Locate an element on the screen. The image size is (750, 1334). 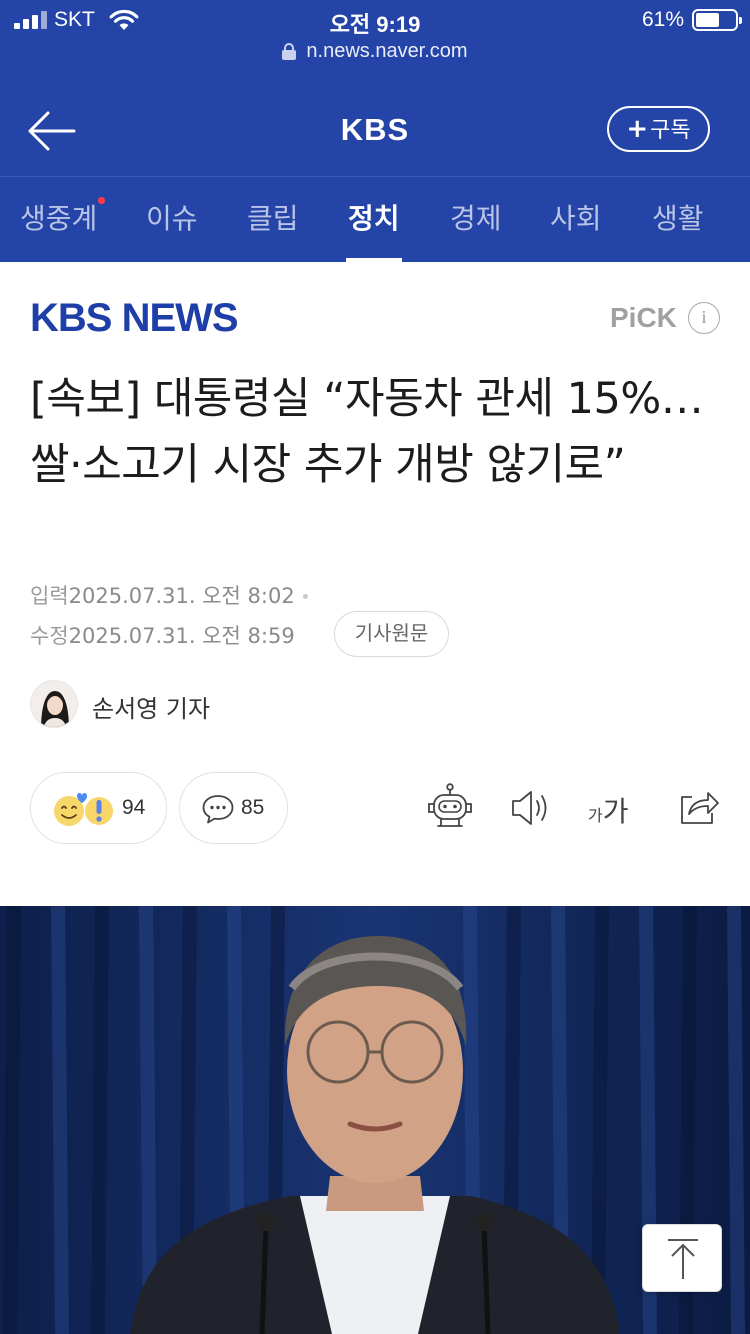
press-logo: KBS NEWS is located at coordinates (134, 318).